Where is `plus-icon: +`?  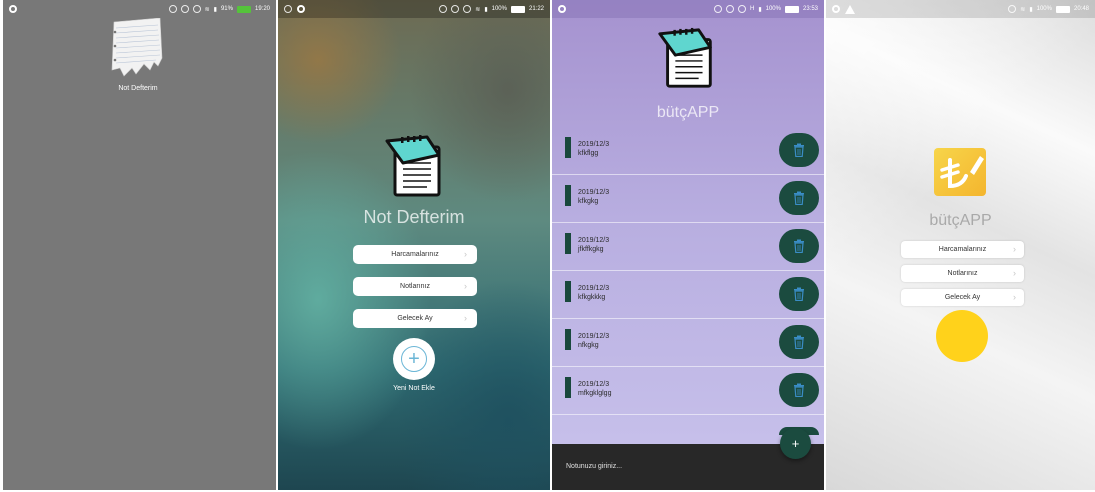
plus-icon: + is located at coordinates (414, 359).